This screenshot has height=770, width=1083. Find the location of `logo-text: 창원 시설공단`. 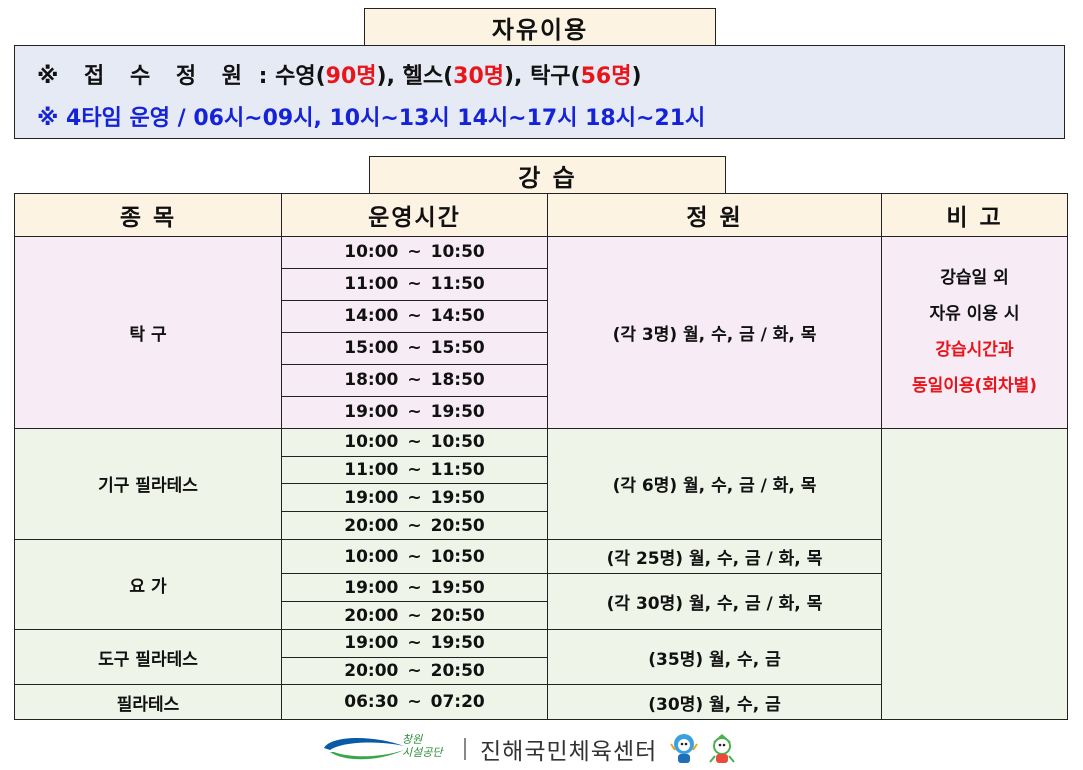

logo-text: 창원 시설공단 is located at coordinates (422, 746).